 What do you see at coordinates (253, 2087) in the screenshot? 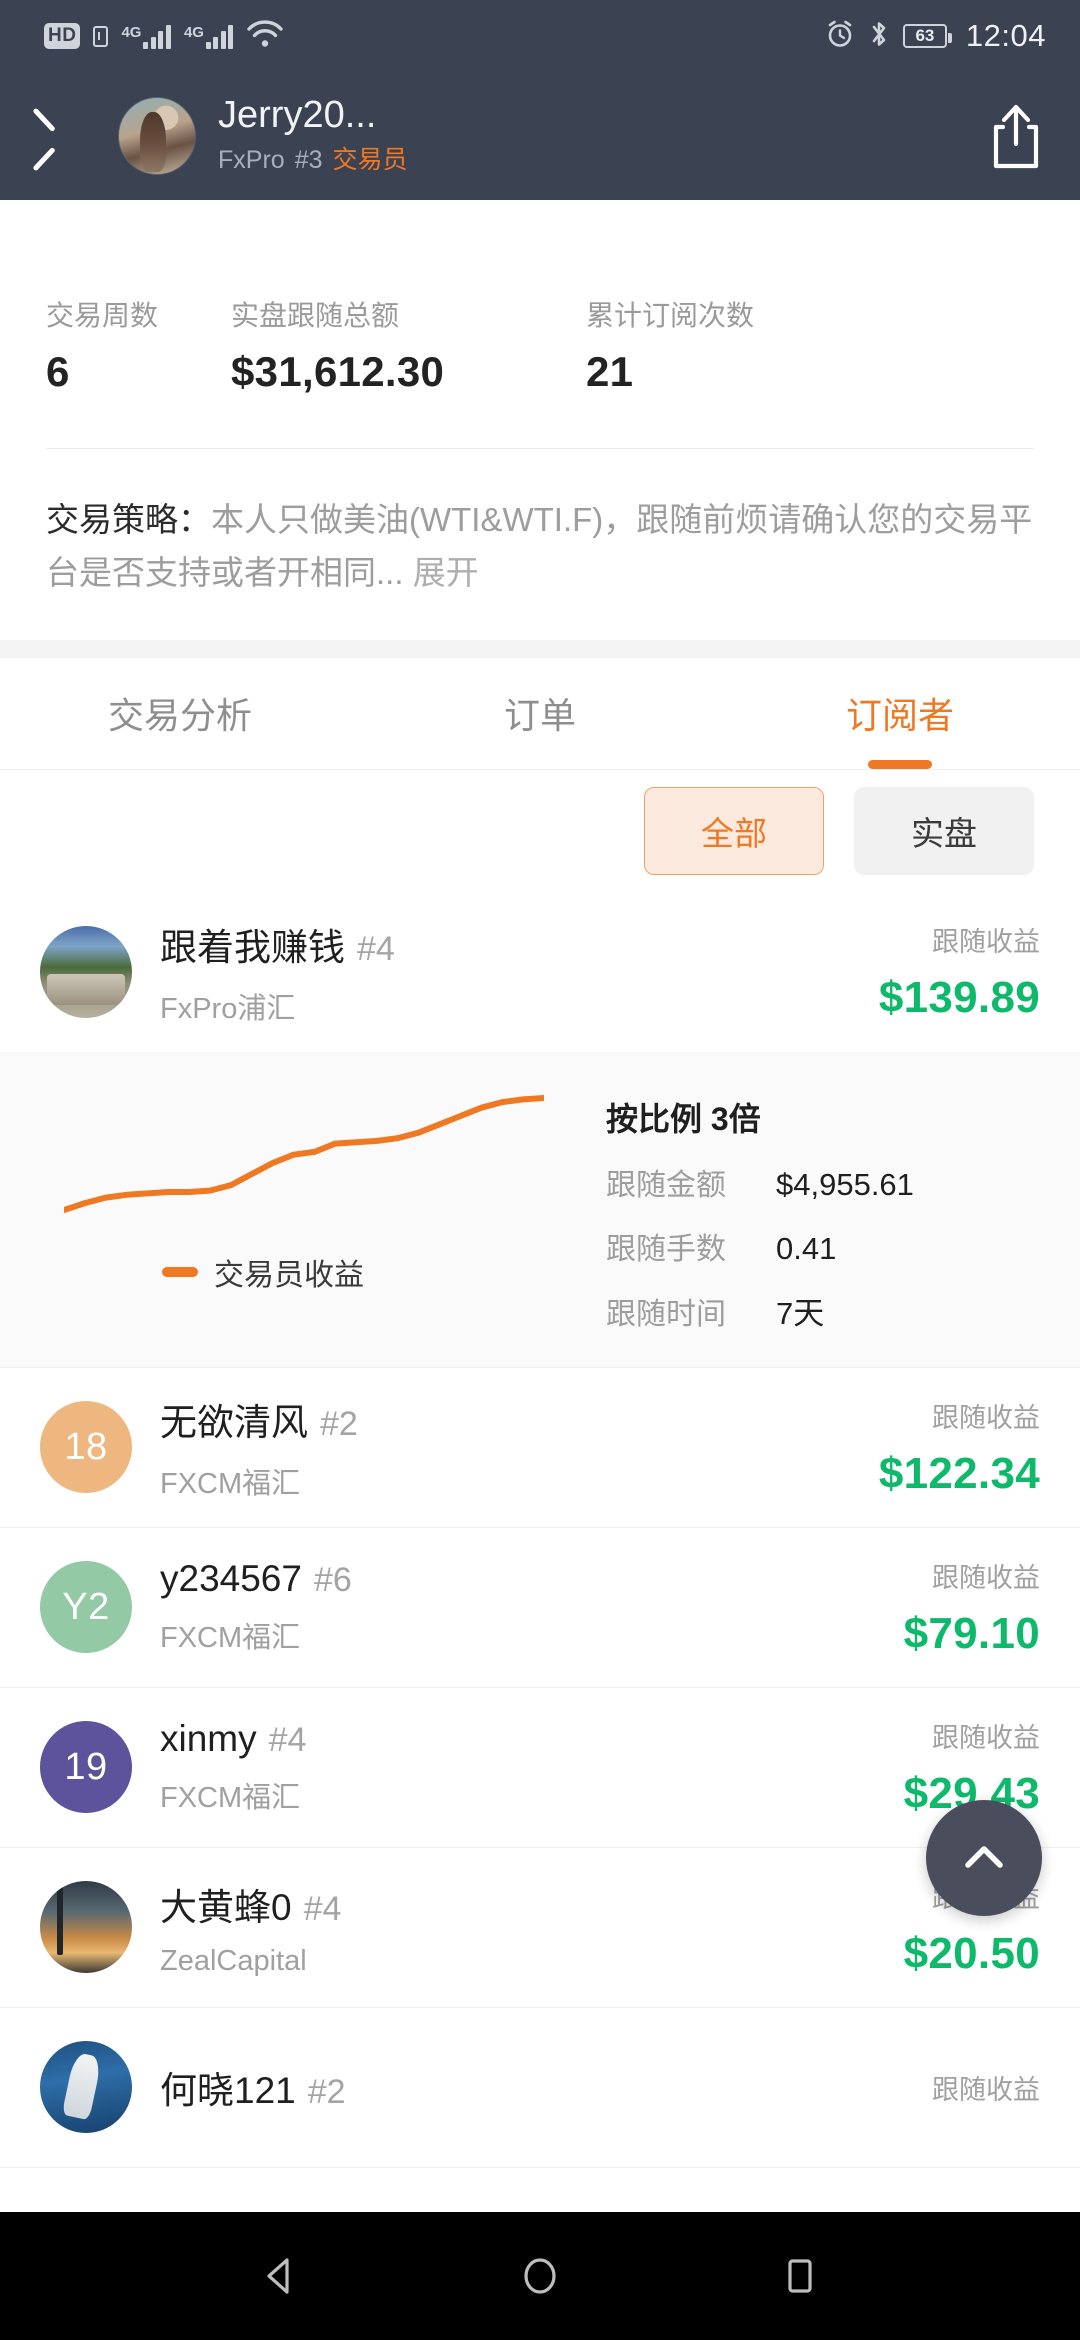
I see `subscriber-info: 何晓121 #2` at bounding box center [253, 2087].